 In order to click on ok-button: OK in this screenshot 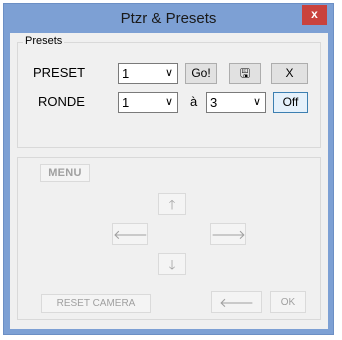, I will do `click(288, 302)`.